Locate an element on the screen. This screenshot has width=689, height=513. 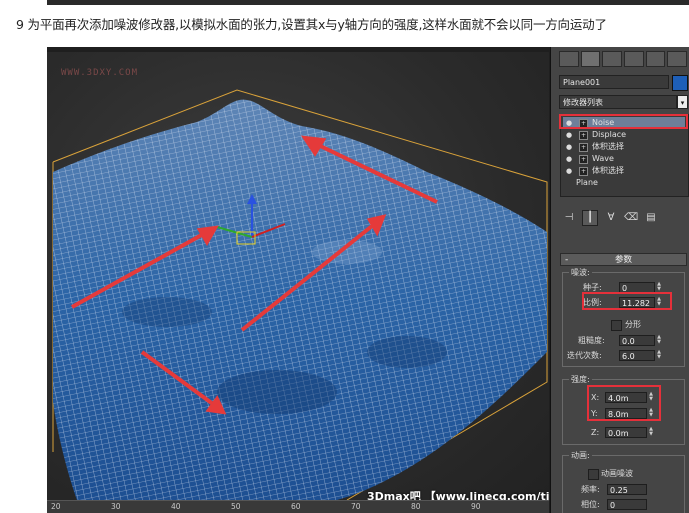
remove-modifier-icon: ⌫ is located at coordinates (631, 218).